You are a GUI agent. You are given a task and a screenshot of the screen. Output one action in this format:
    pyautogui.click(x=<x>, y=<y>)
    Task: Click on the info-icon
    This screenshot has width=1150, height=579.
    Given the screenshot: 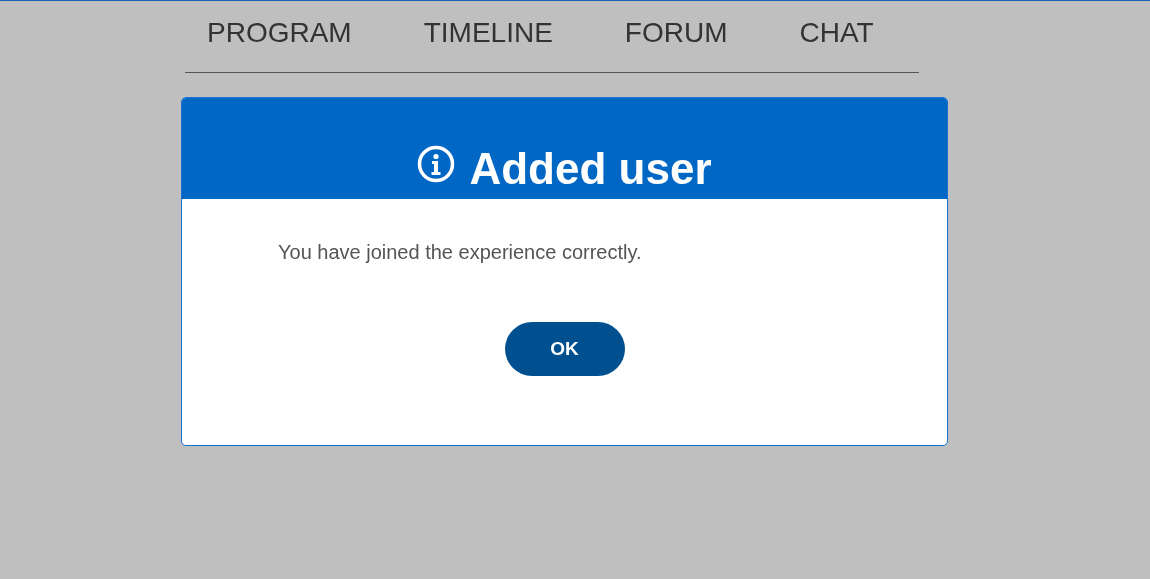 What is the action you would take?
    pyautogui.click(x=436, y=164)
    